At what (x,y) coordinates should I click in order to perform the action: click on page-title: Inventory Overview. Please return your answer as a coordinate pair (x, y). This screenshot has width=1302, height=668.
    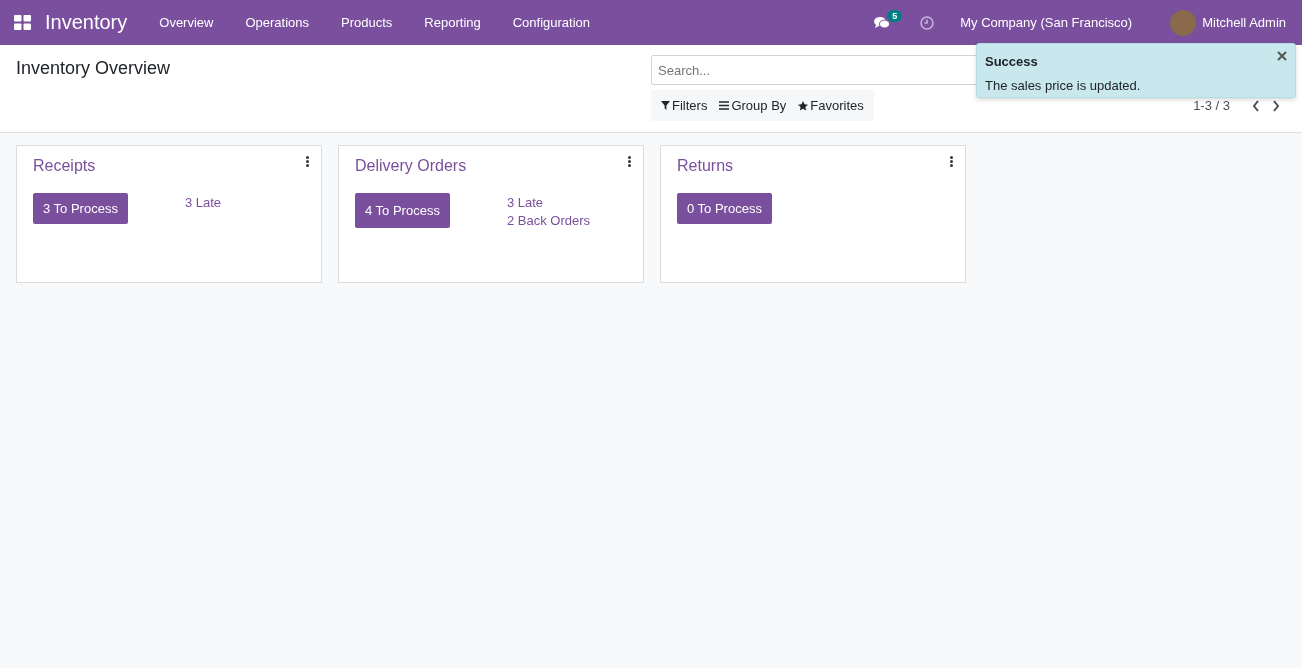
    Looking at the image, I should click on (94, 69).